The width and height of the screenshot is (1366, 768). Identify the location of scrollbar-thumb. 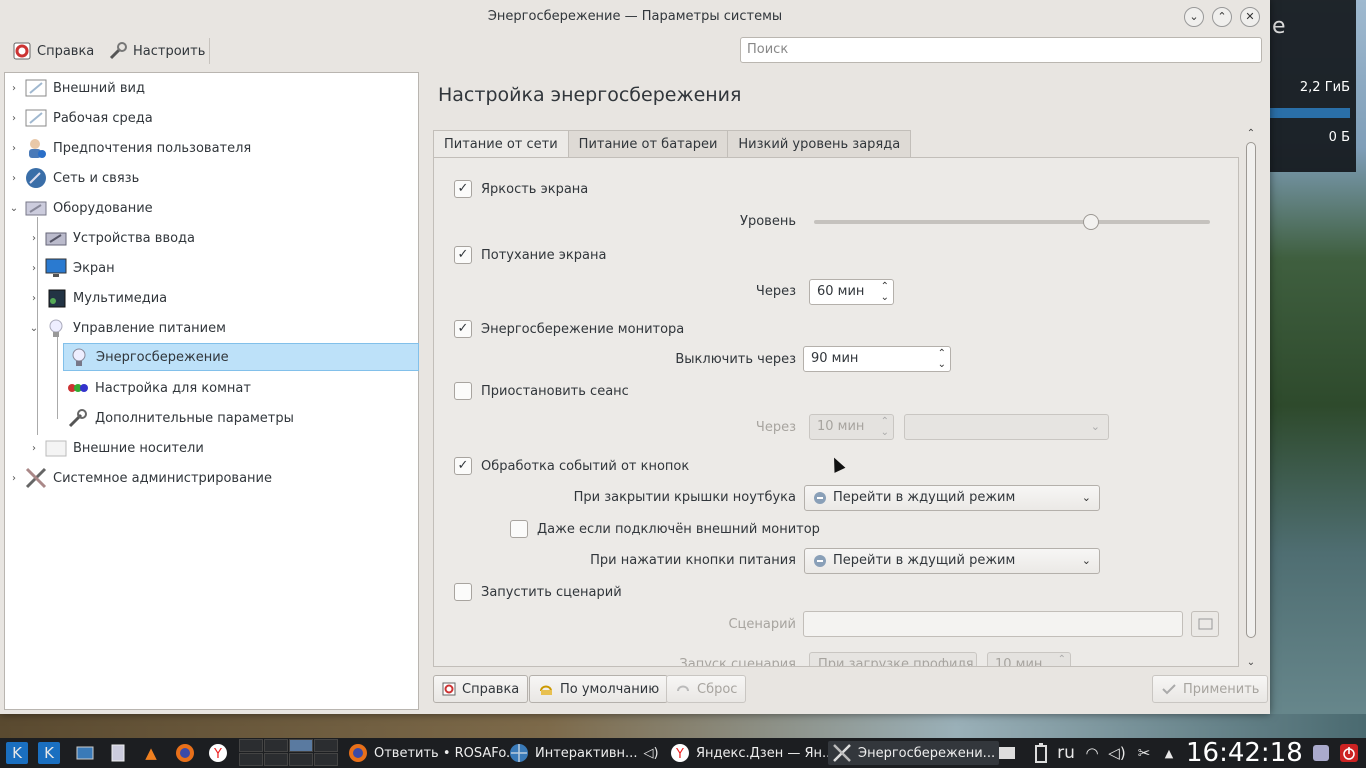
(1251, 390).